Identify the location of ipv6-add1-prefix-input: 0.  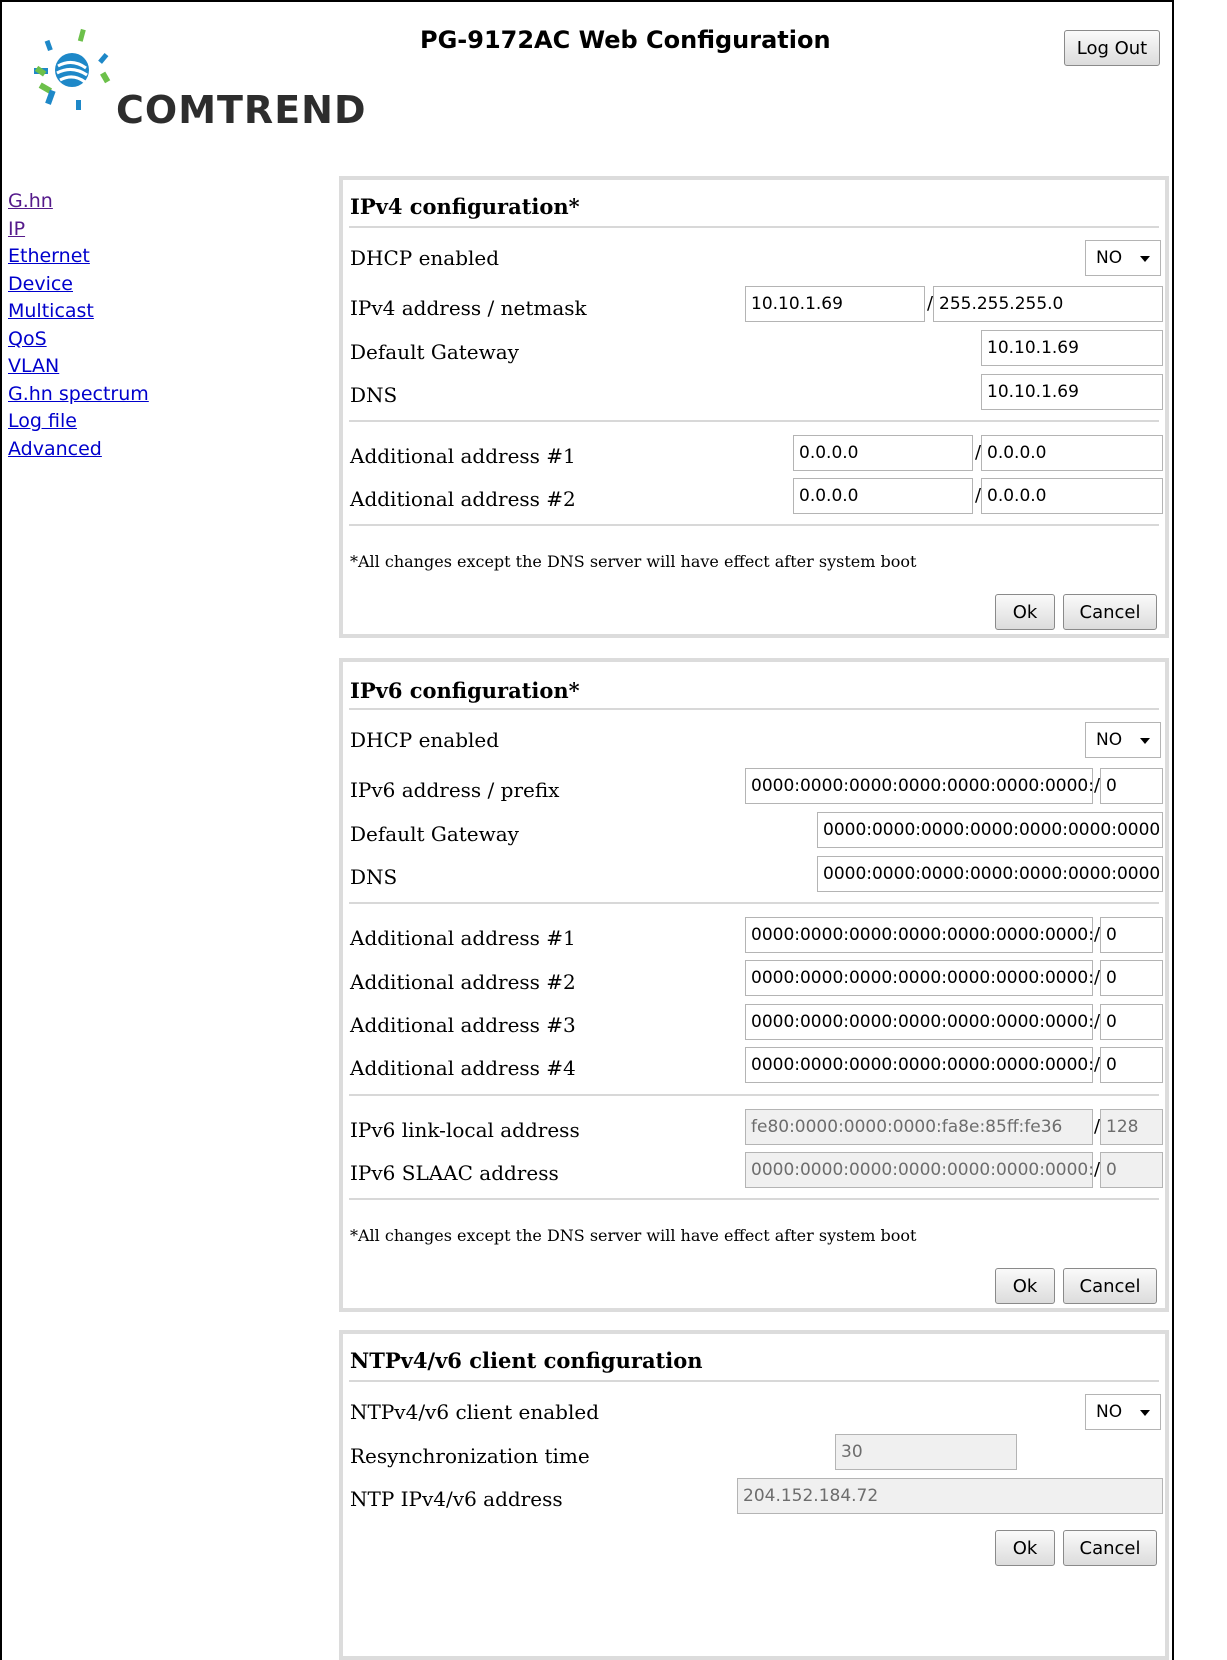
(1131, 935).